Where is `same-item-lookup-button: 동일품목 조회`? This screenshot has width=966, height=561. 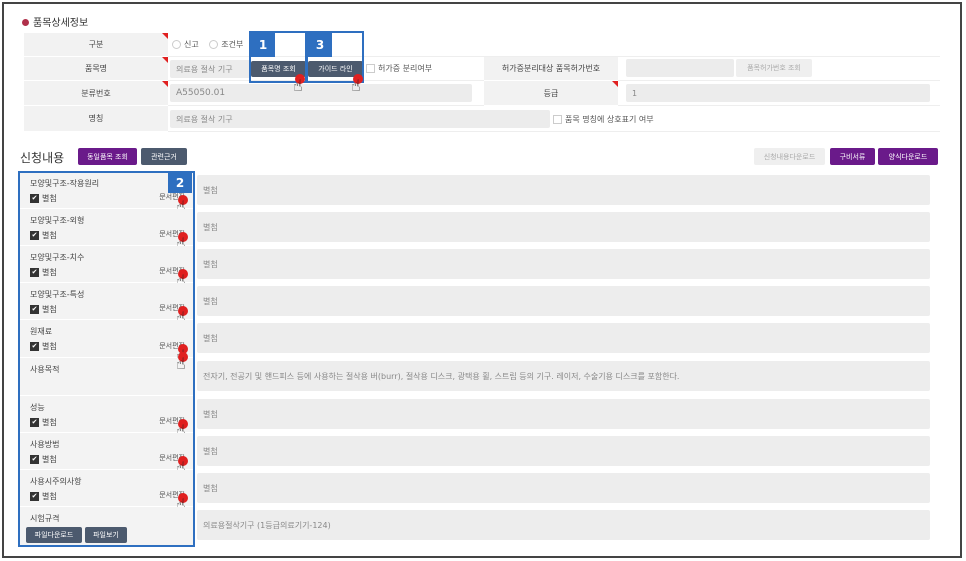 same-item-lookup-button: 동일품목 조회 is located at coordinates (107, 156).